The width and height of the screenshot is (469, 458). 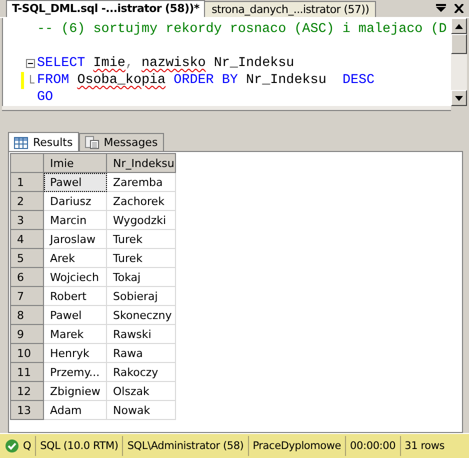 What do you see at coordinates (206, 80) in the screenshot?
I see `code-line: FROM Osoba_kopia ORDER BY Nr_Indeksu DESC` at bounding box center [206, 80].